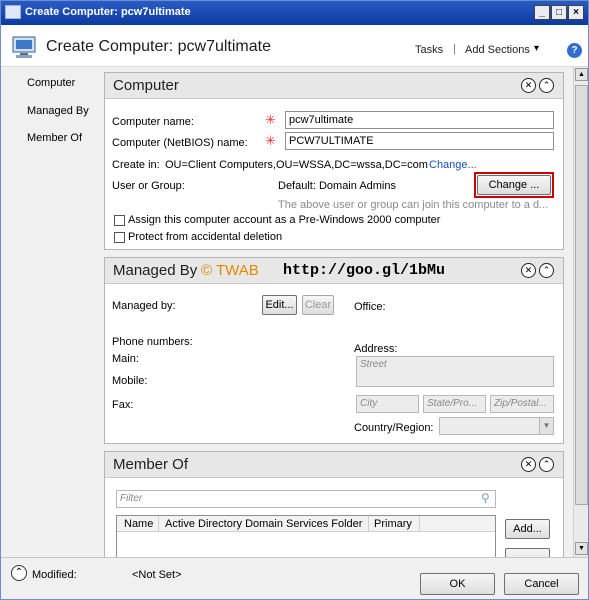  What do you see at coordinates (108, 12) in the screenshot?
I see `window-title: Create Computer: pcw7ultimate` at bounding box center [108, 12].